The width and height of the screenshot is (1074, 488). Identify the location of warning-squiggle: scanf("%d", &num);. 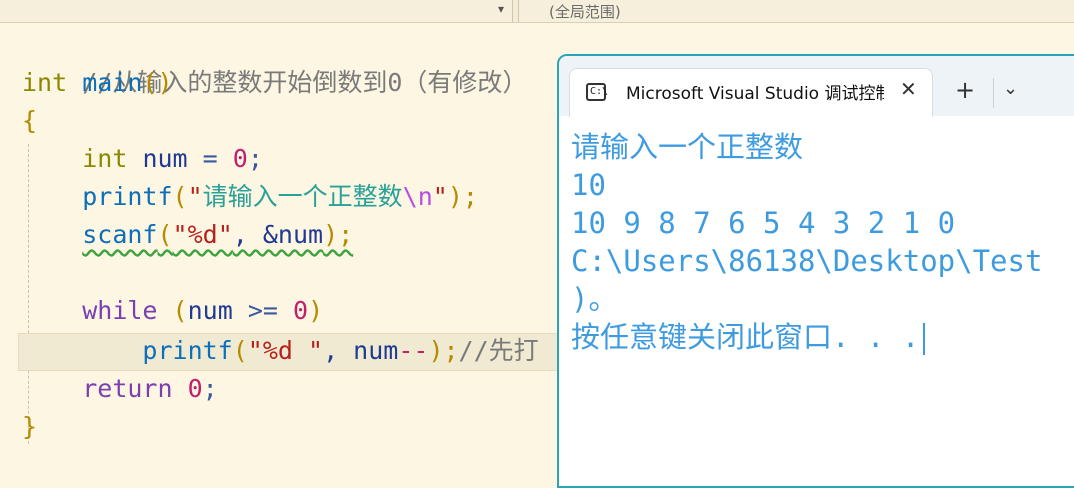
(217, 234).